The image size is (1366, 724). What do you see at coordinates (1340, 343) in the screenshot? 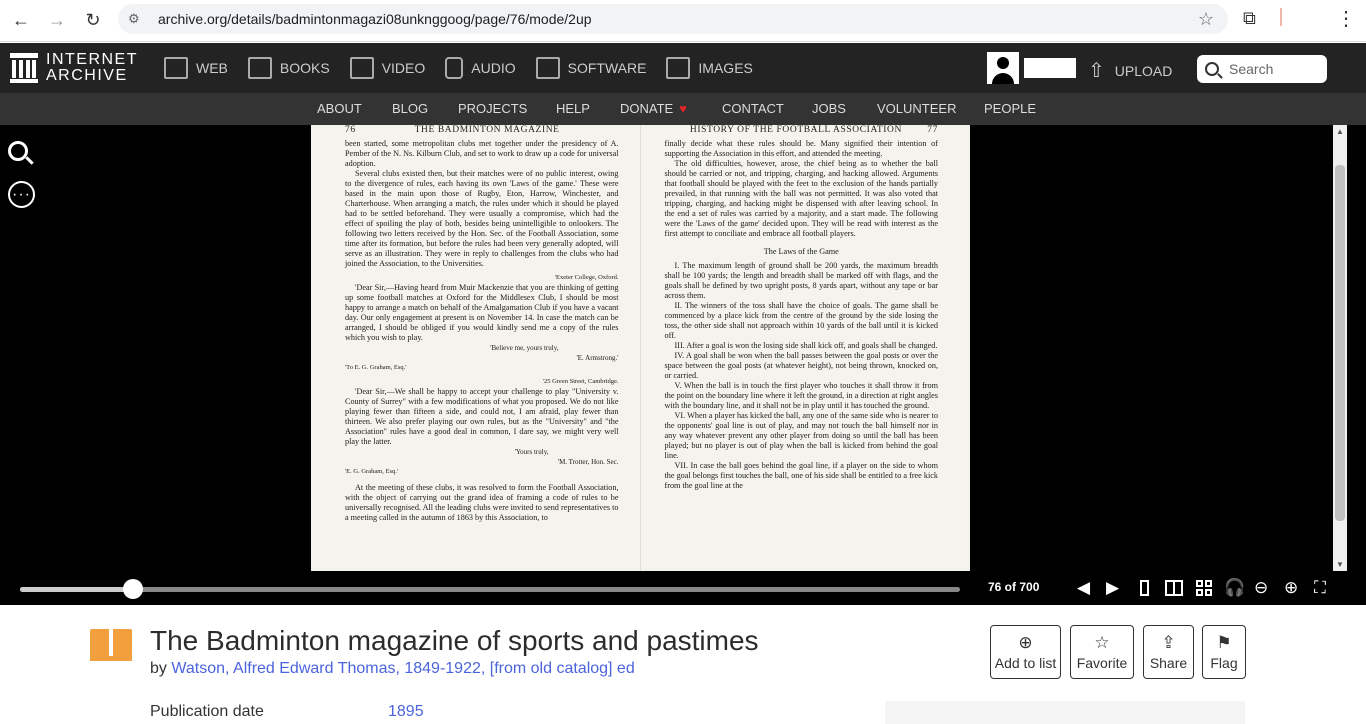
I see `scroll-thumb` at bounding box center [1340, 343].